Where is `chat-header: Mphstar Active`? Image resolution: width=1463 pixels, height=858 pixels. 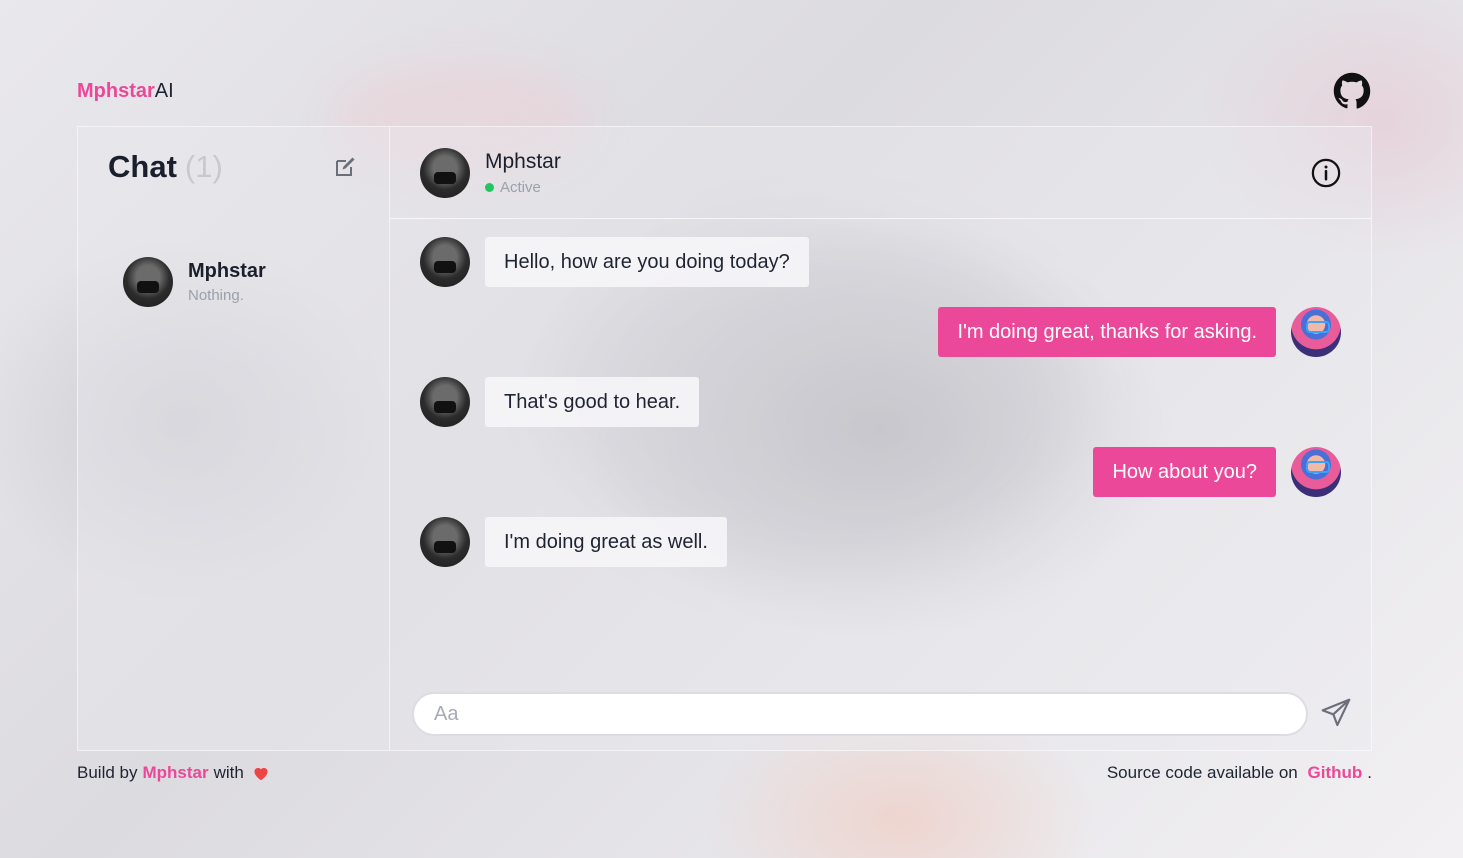
chat-header: Mphstar Active is located at coordinates (880, 173).